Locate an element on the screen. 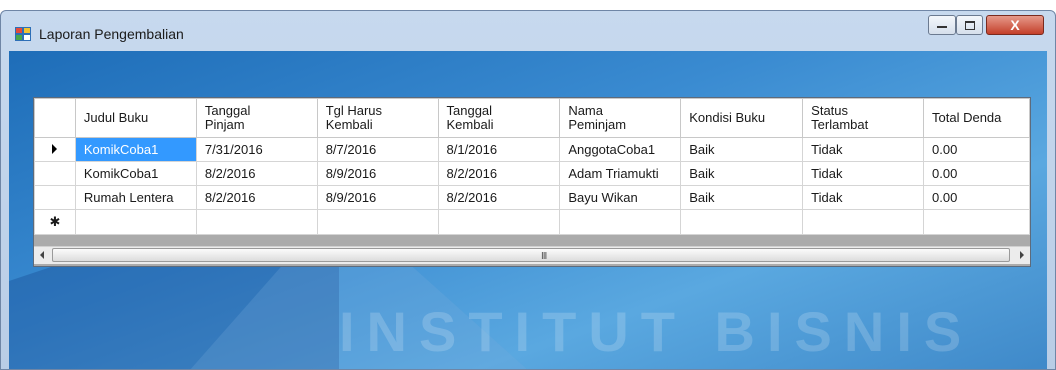 The height and width of the screenshot is (370, 1056). maximize-button is located at coordinates (969, 25).